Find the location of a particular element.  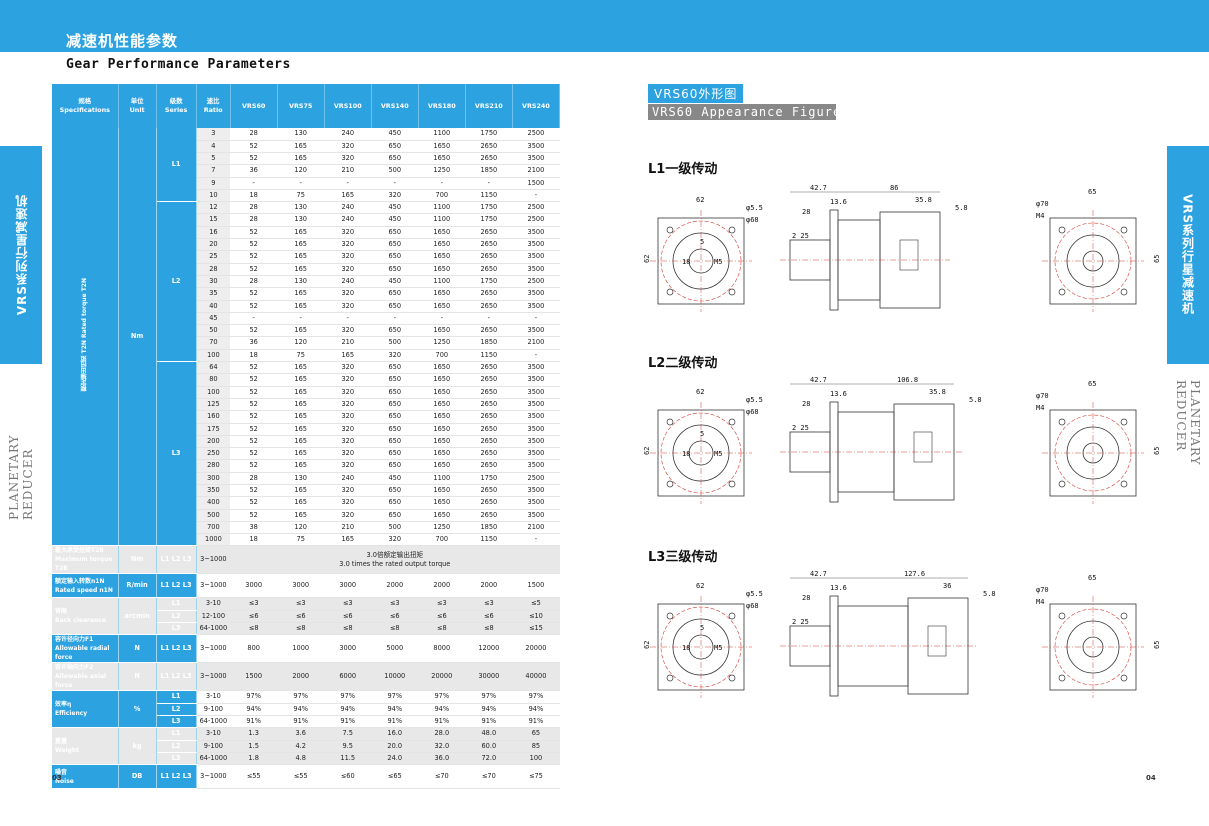

noise-series: L1 L2 L3 is located at coordinates (176, 777).